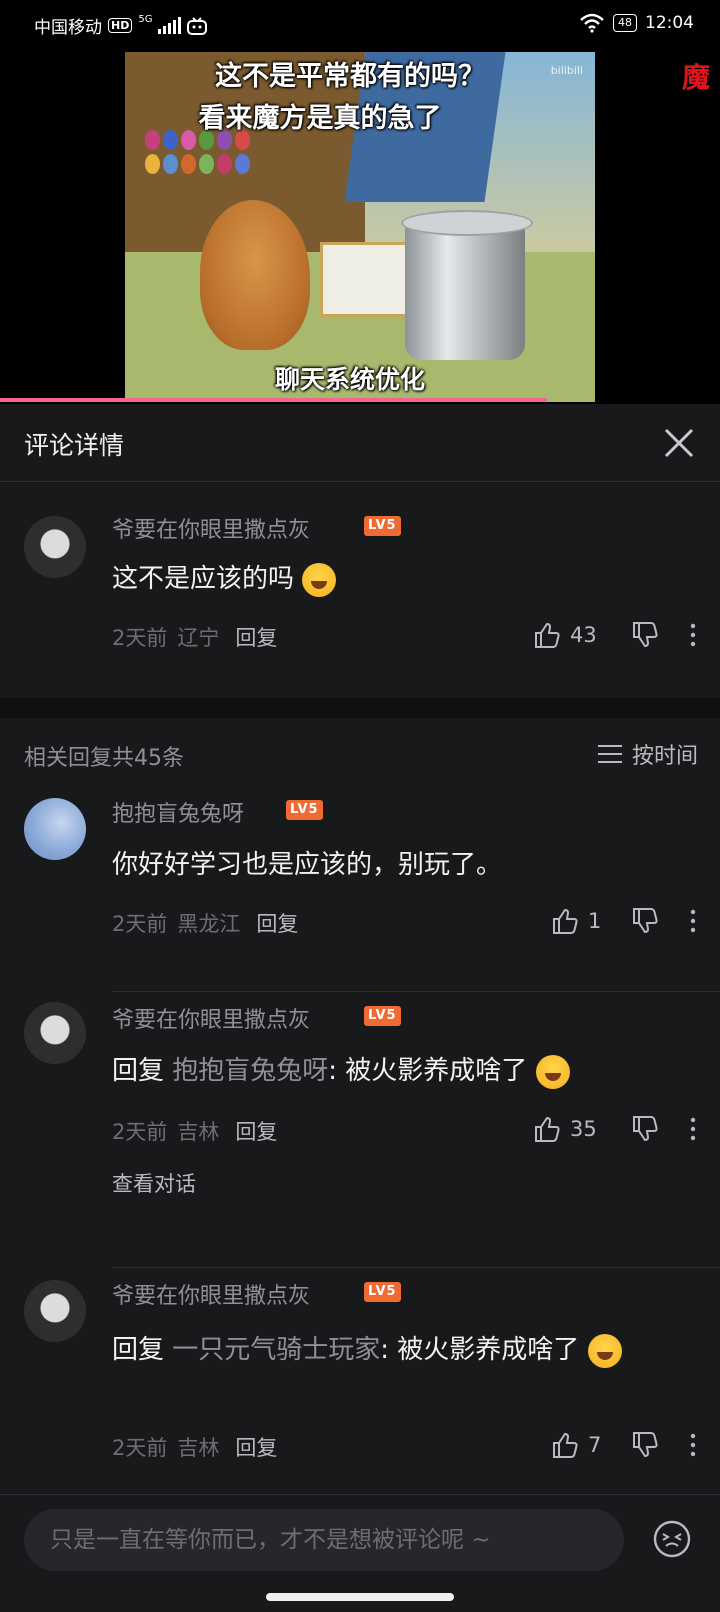 The height and width of the screenshot is (1612, 720). Describe the element at coordinates (624, 921) in the screenshot. I see `reply-actions: 1` at that location.